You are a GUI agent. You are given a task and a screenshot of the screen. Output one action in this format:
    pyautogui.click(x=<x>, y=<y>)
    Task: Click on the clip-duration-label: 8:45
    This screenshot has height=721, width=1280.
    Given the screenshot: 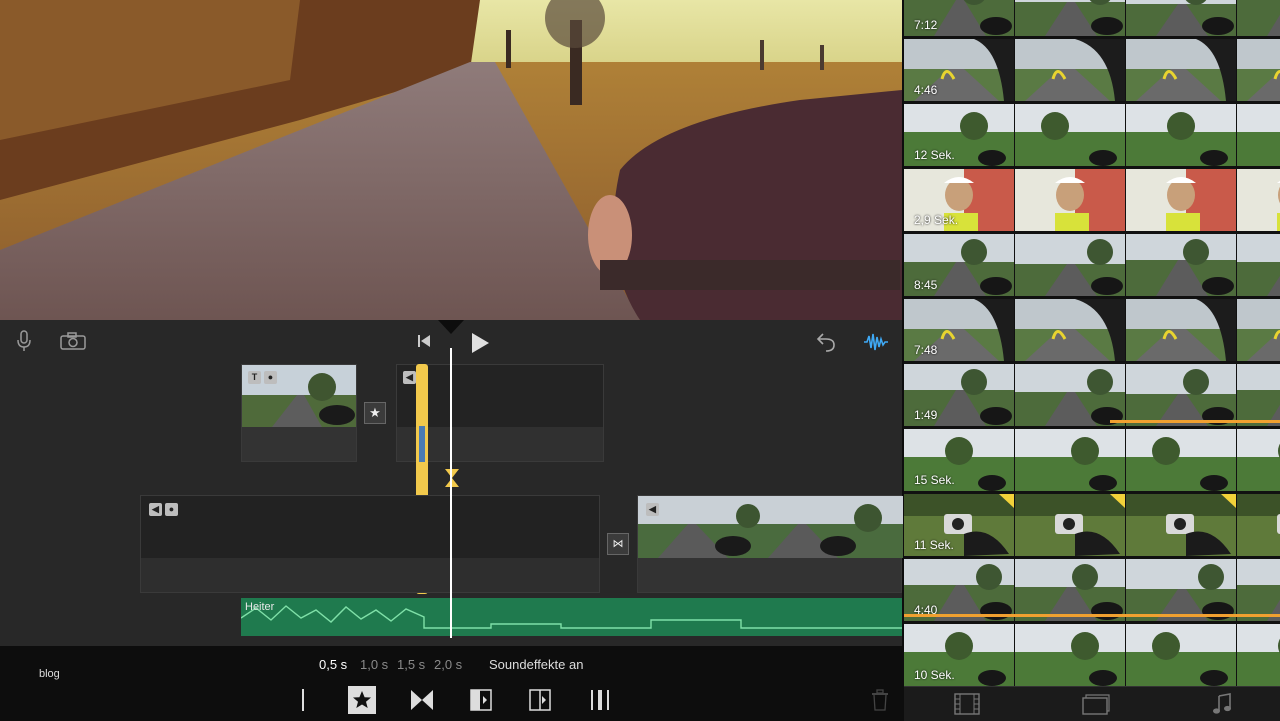 What is the action you would take?
    pyautogui.click(x=926, y=285)
    